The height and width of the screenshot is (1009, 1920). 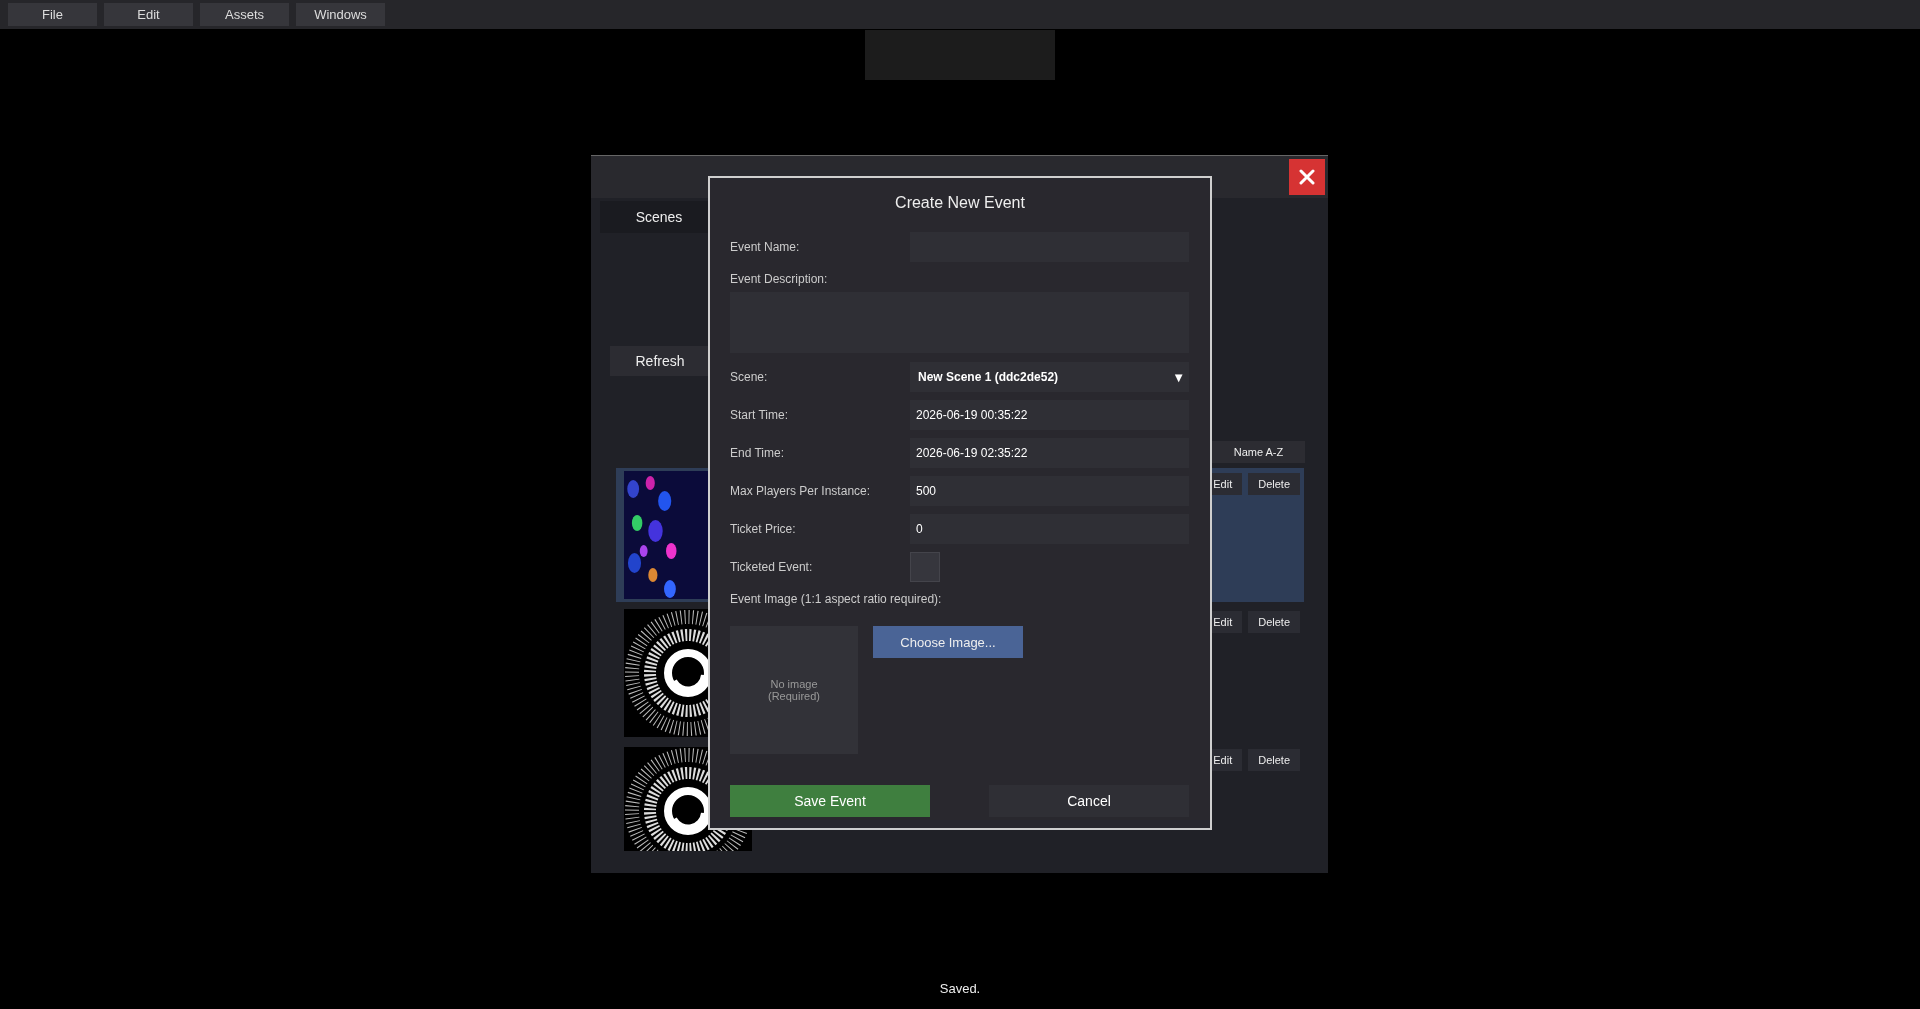 I want to click on status-message: Saved., so click(x=960, y=988).